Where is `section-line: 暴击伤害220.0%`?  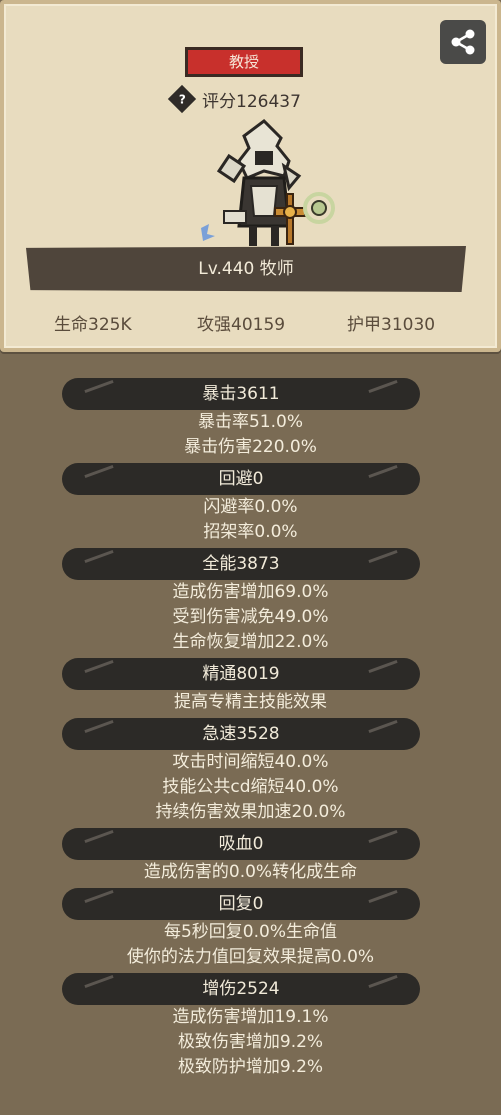
section-line: 暴击伤害220.0% is located at coordinates (250, 447).